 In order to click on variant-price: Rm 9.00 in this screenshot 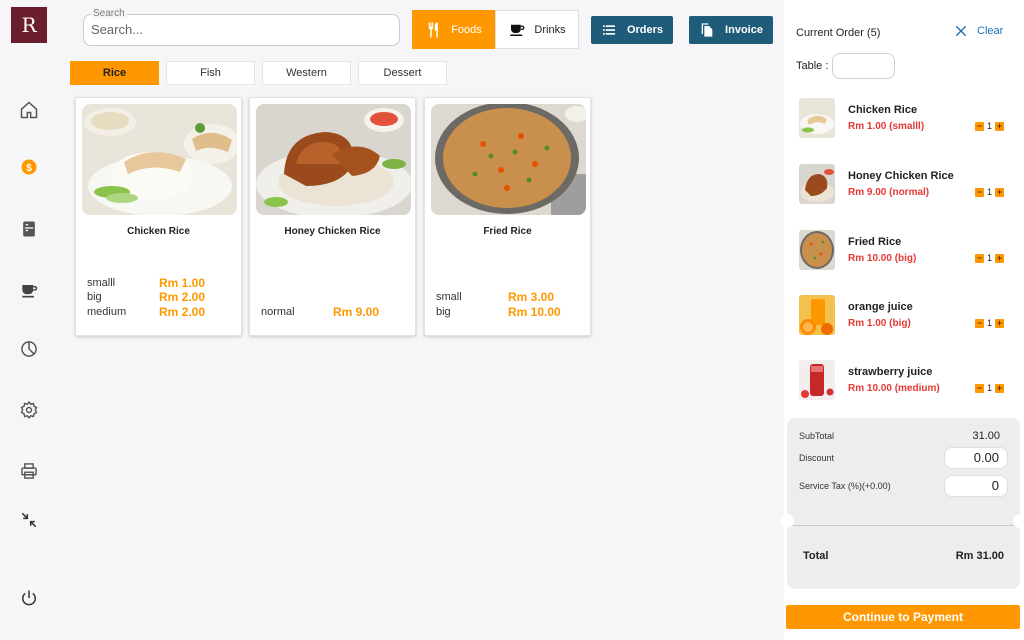, I will do `click(356, 311)`.